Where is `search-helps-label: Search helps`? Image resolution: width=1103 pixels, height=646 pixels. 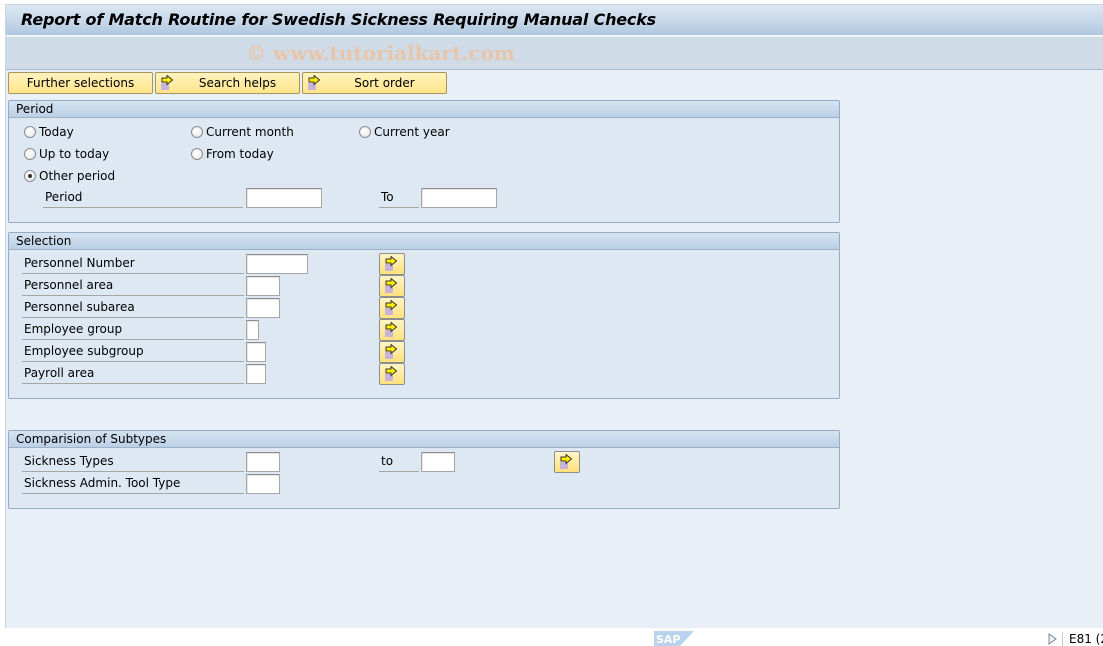
search-helps-label: Search helps is located at coordinates (237, 83).